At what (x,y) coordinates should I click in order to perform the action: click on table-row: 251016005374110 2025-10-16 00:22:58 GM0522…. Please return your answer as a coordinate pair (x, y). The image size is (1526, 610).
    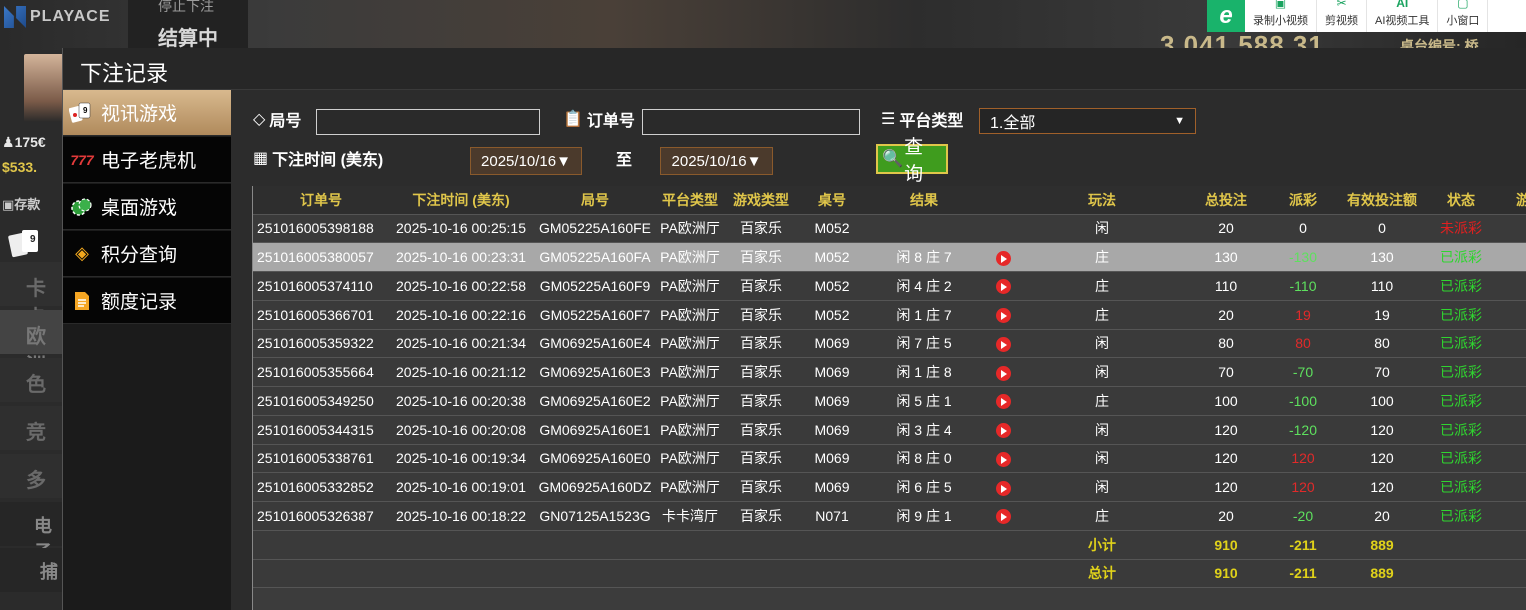
    Looking at the image, I should click on (889, 286).